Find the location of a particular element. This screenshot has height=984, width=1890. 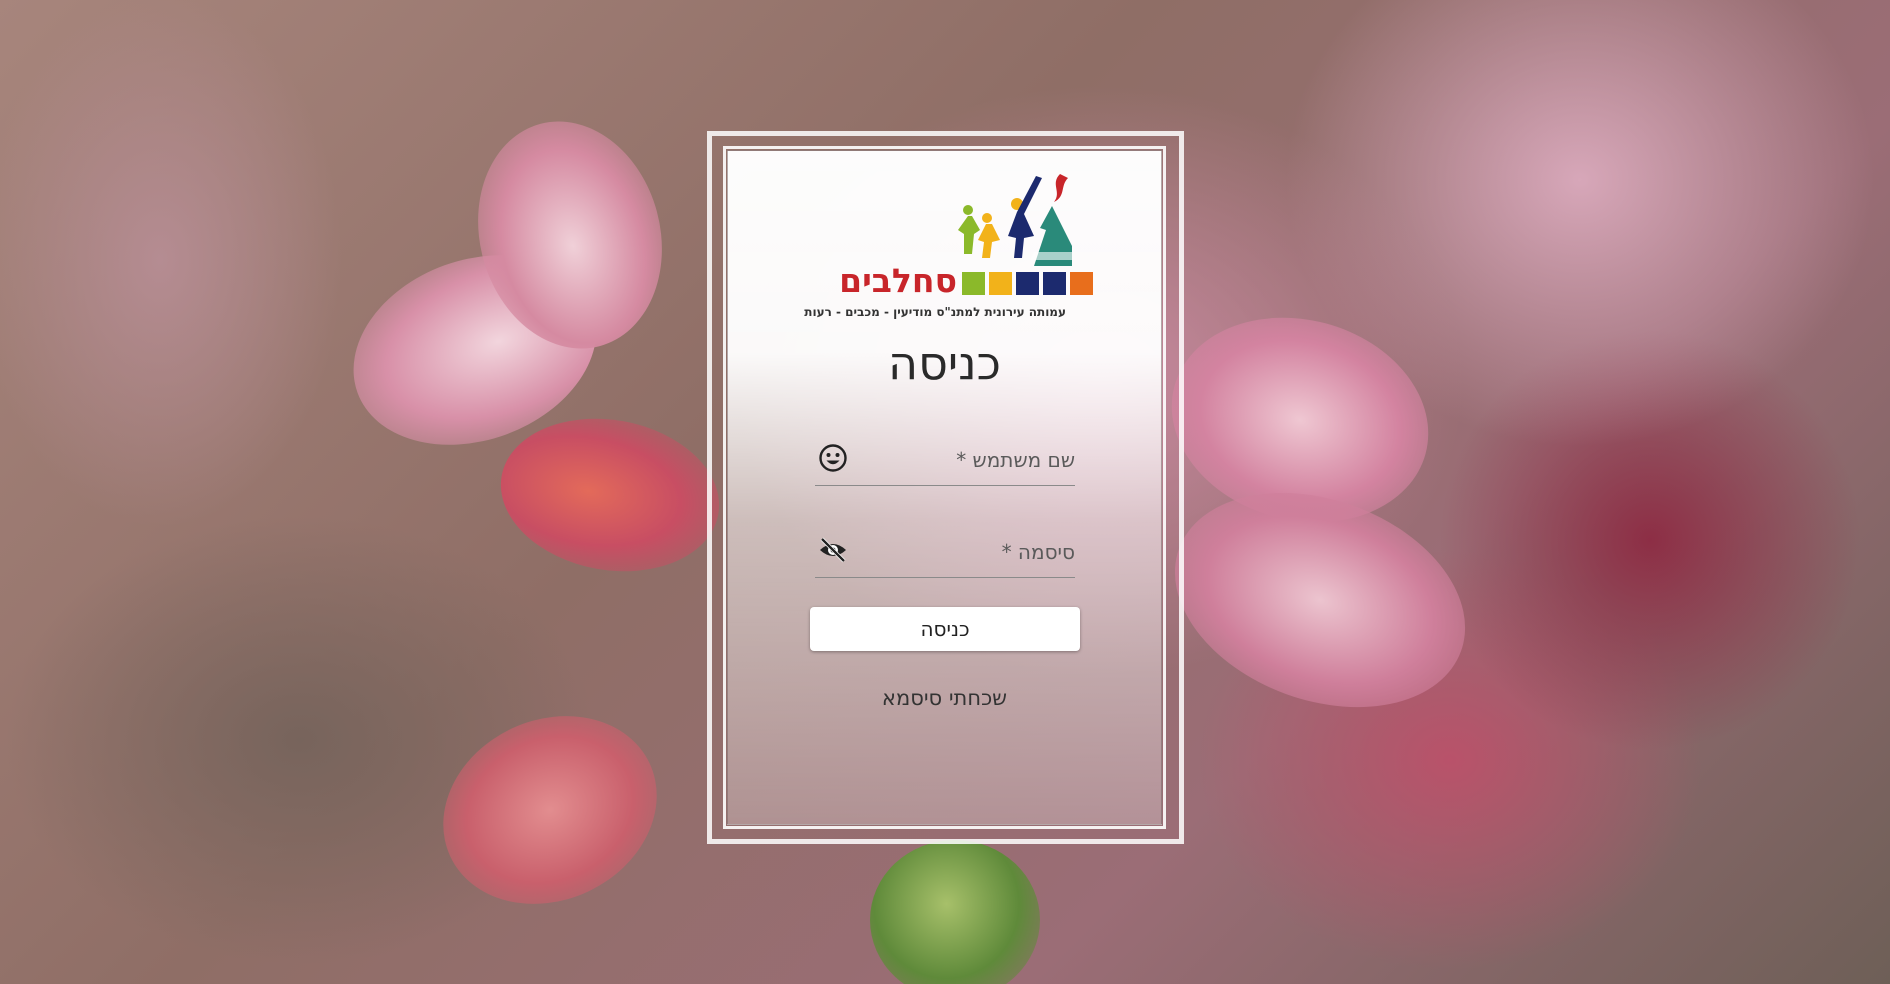

logo-color-squares is located at coordinates (1027, 283).